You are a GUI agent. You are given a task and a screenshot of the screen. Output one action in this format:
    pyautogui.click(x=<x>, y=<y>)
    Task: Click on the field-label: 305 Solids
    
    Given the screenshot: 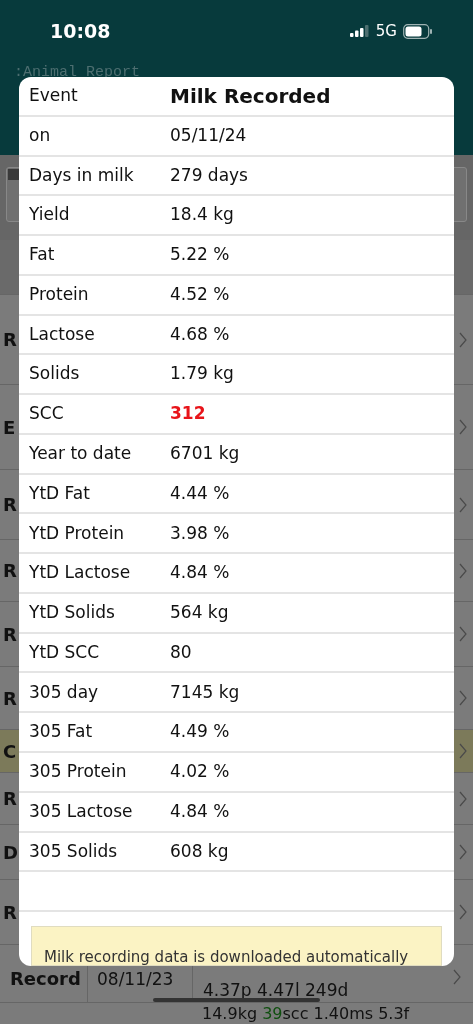 What is the action you would take?
    pyautogui.click(x=73, y=851)
    